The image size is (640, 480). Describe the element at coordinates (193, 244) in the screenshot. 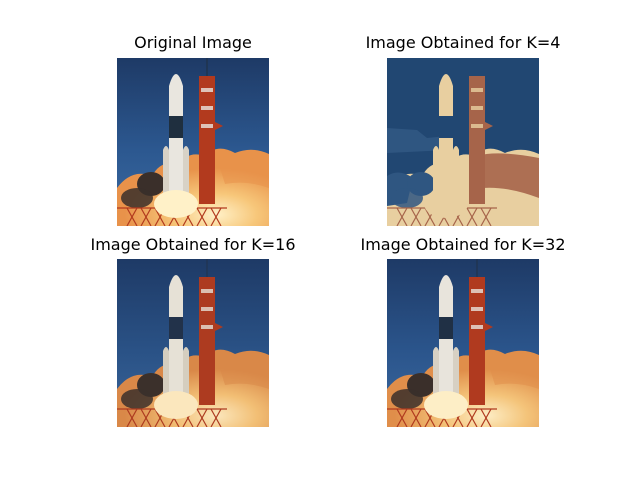

I see `panel-title: Image Obtained for K=16` at that location.